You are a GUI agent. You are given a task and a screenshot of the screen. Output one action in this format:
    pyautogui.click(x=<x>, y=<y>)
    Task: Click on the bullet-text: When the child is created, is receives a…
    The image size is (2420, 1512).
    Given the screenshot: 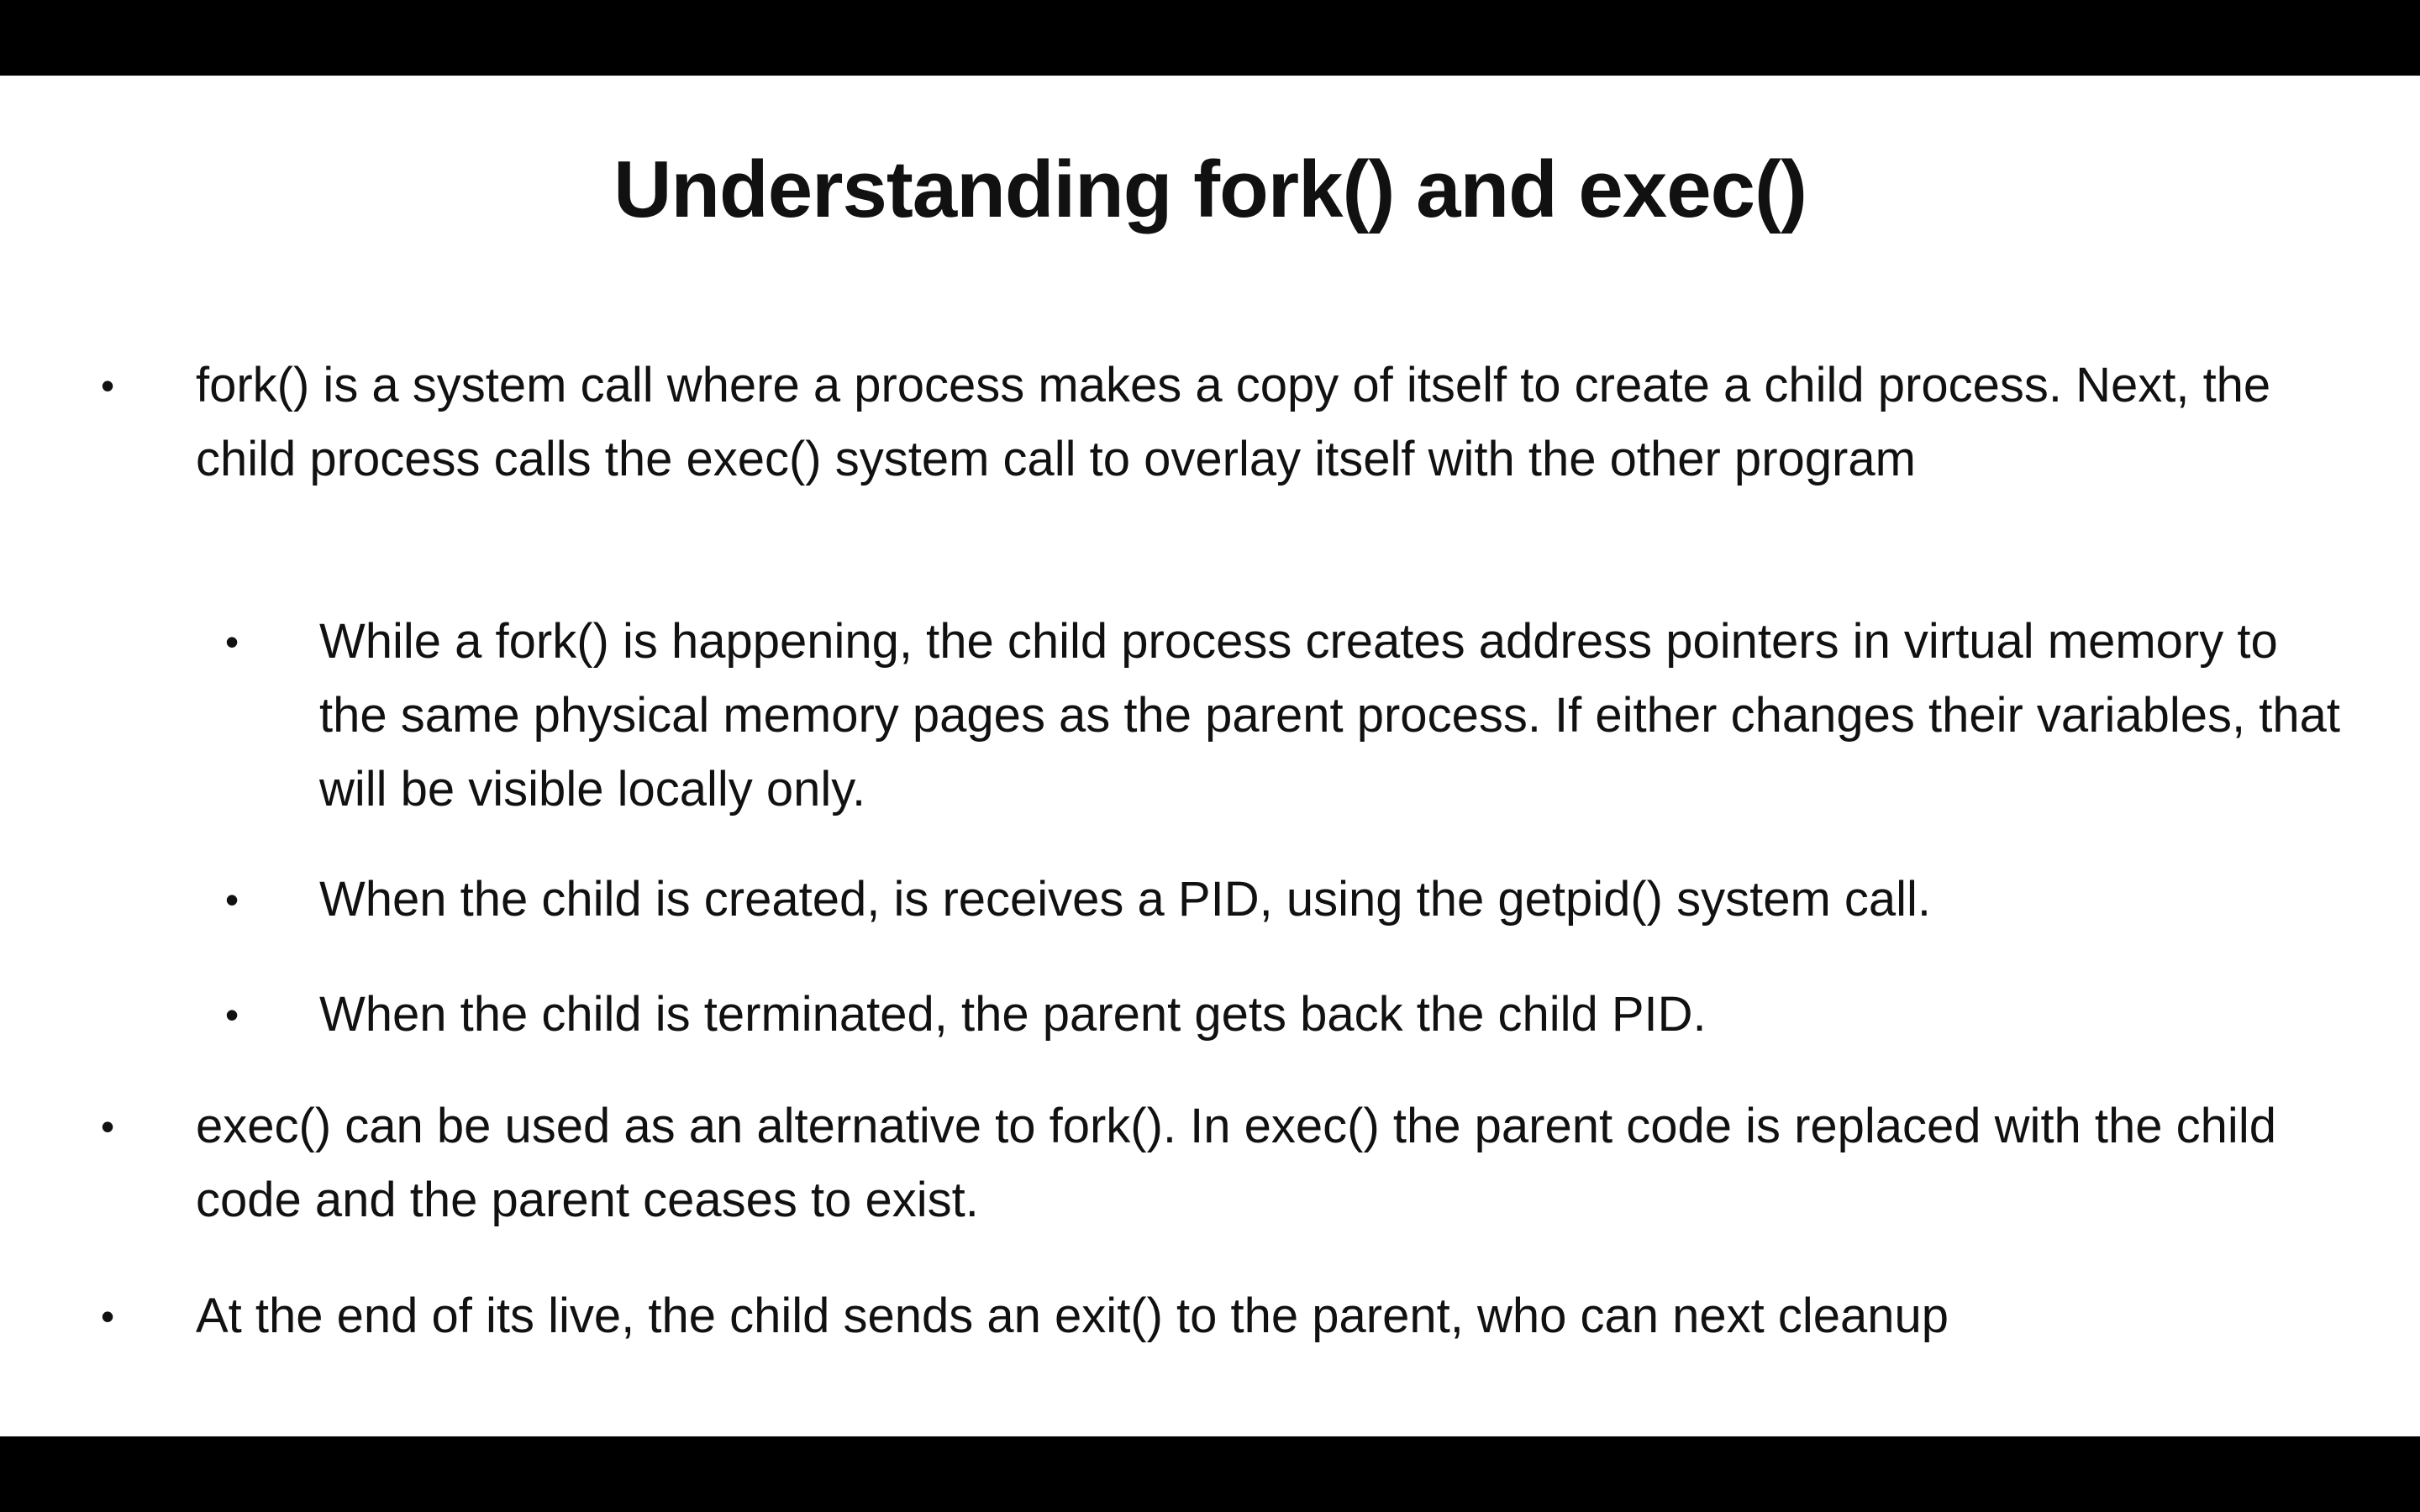 What is the action you would take?
    pyautogui.click(x=1125, y=899)
    